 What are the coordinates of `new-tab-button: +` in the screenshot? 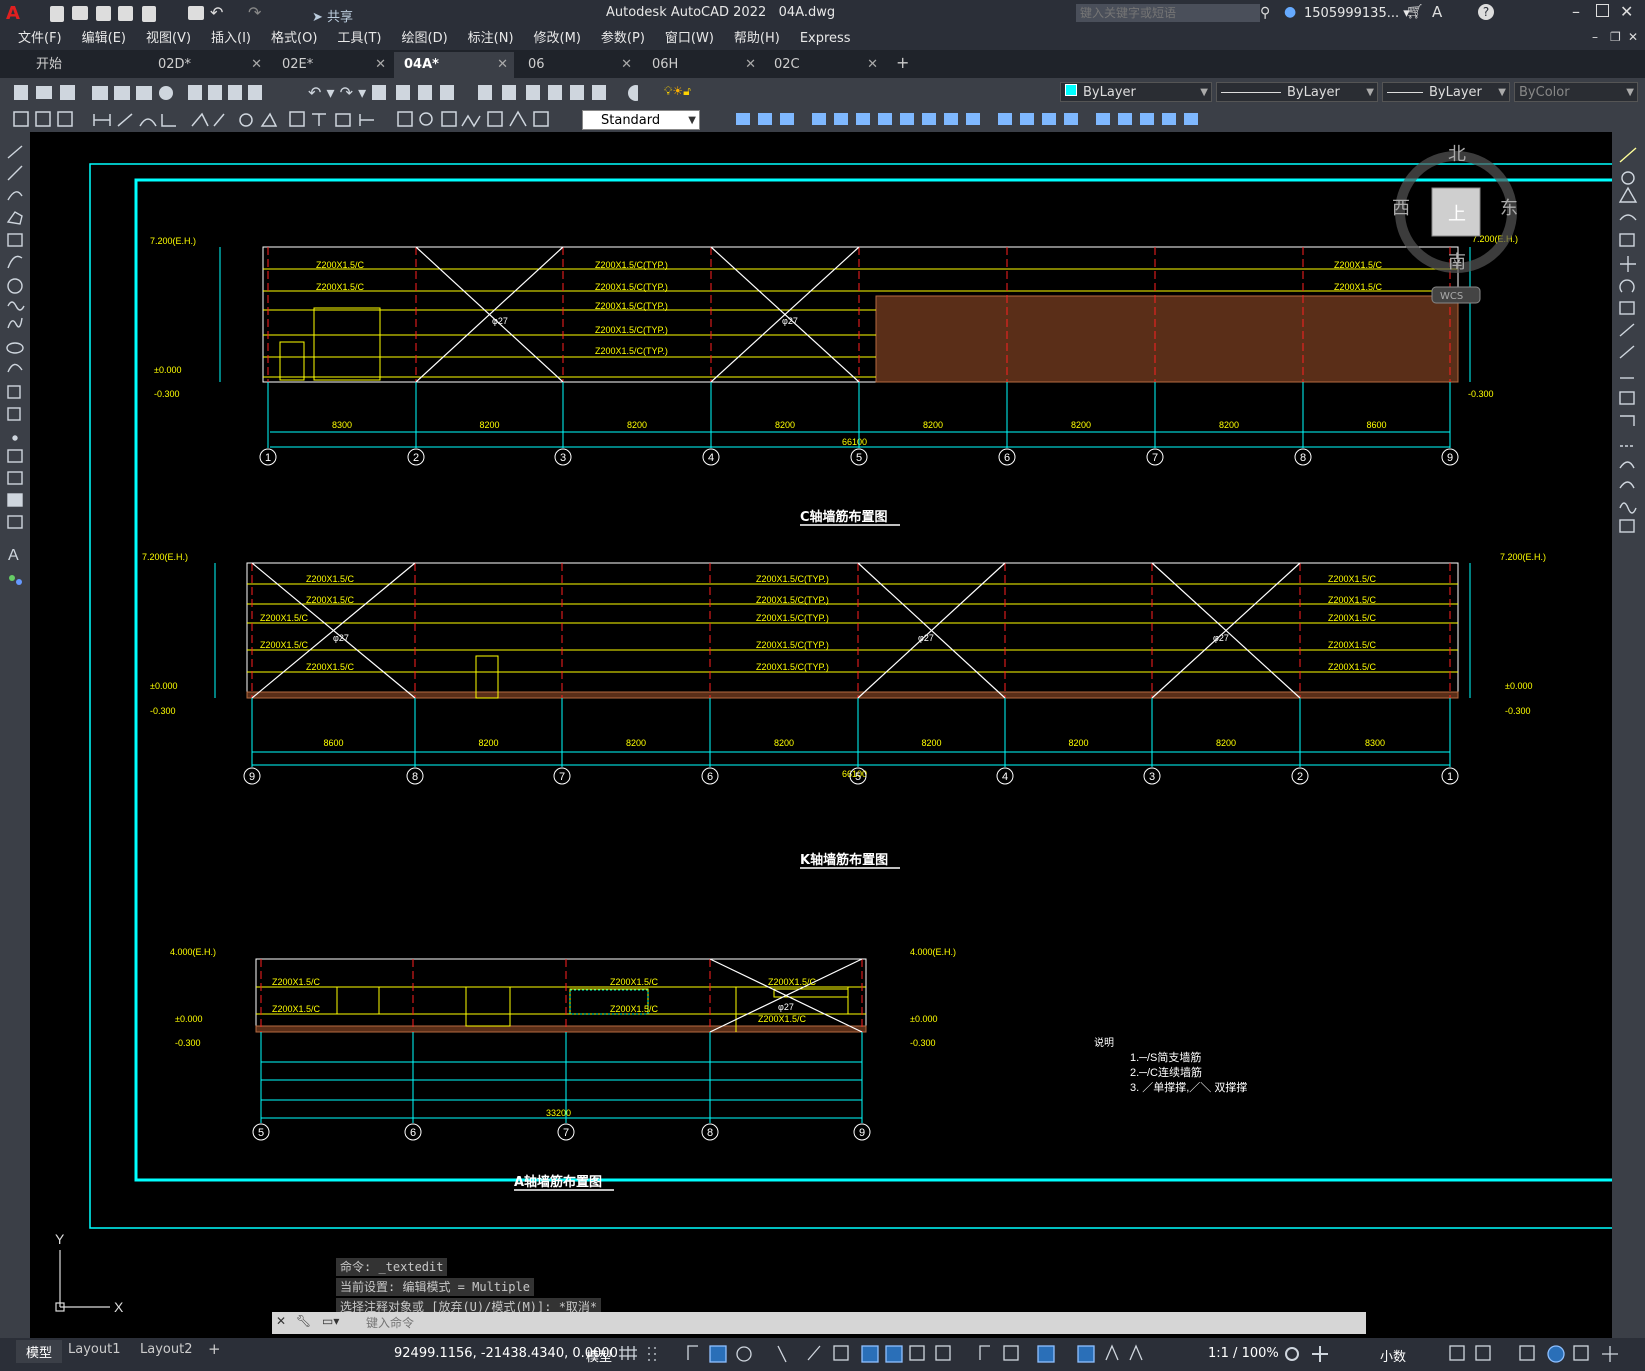 It's located at (902, 62).